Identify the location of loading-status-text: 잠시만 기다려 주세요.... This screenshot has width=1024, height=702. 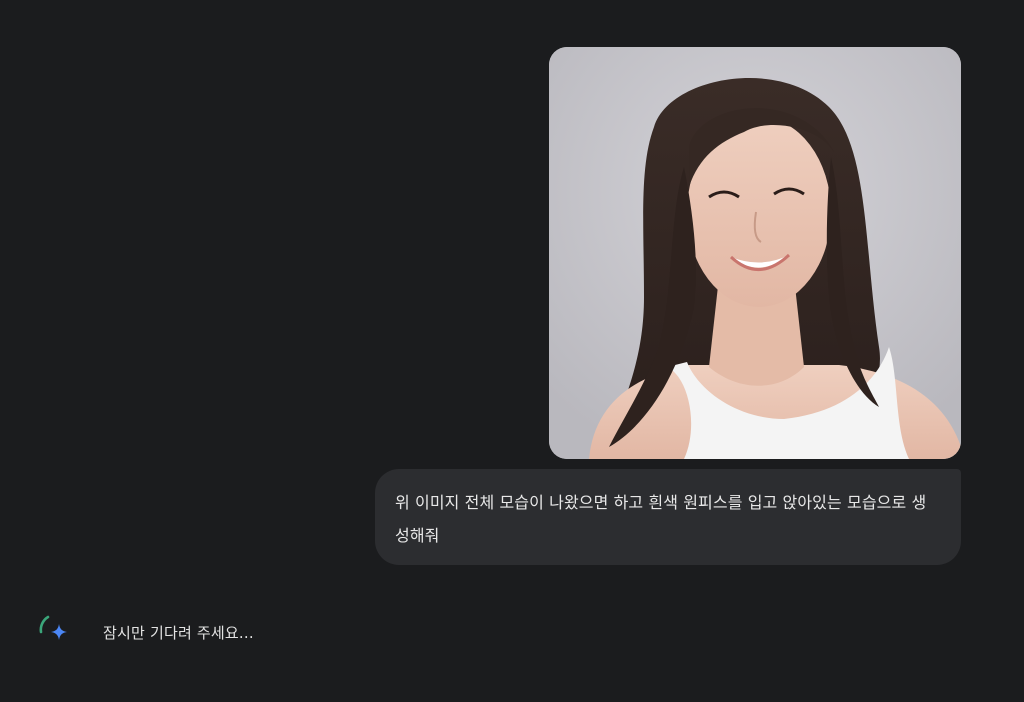
(178, 632).